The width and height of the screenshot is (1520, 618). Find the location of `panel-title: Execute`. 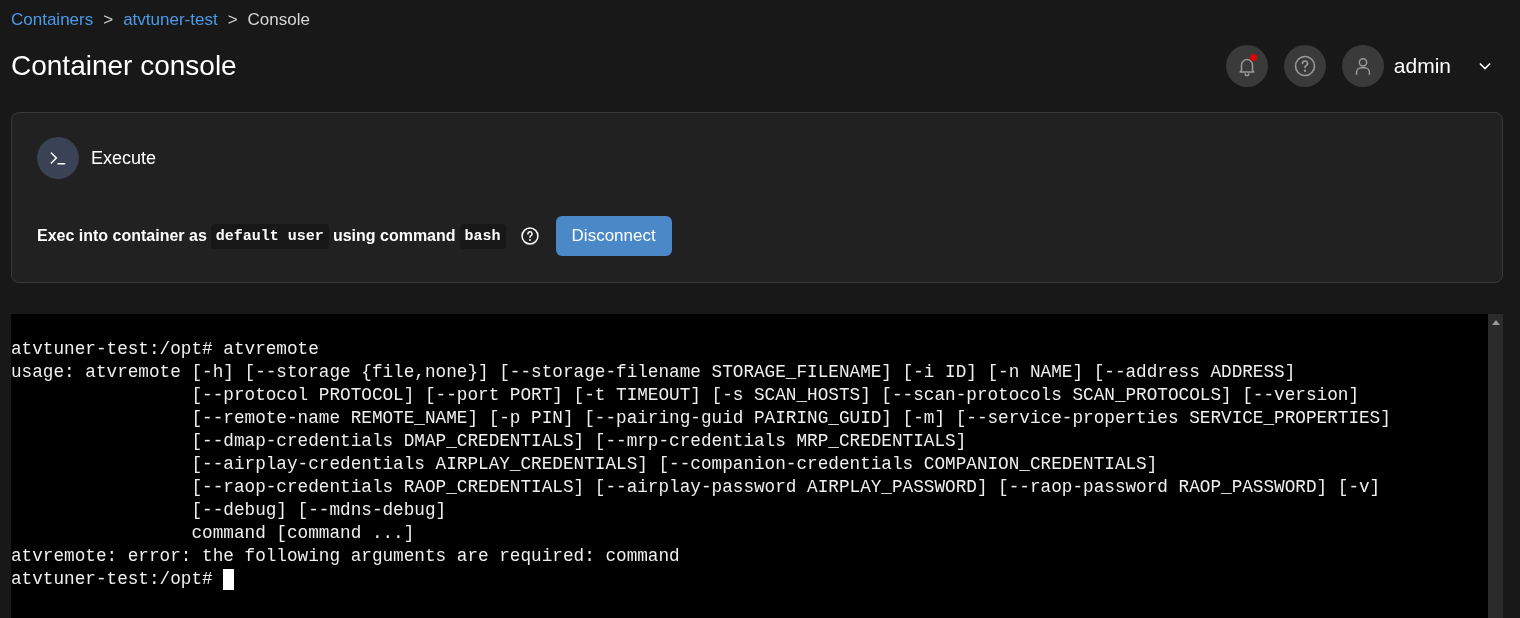

panel-title: Execute is located at coordinates (124, 158).